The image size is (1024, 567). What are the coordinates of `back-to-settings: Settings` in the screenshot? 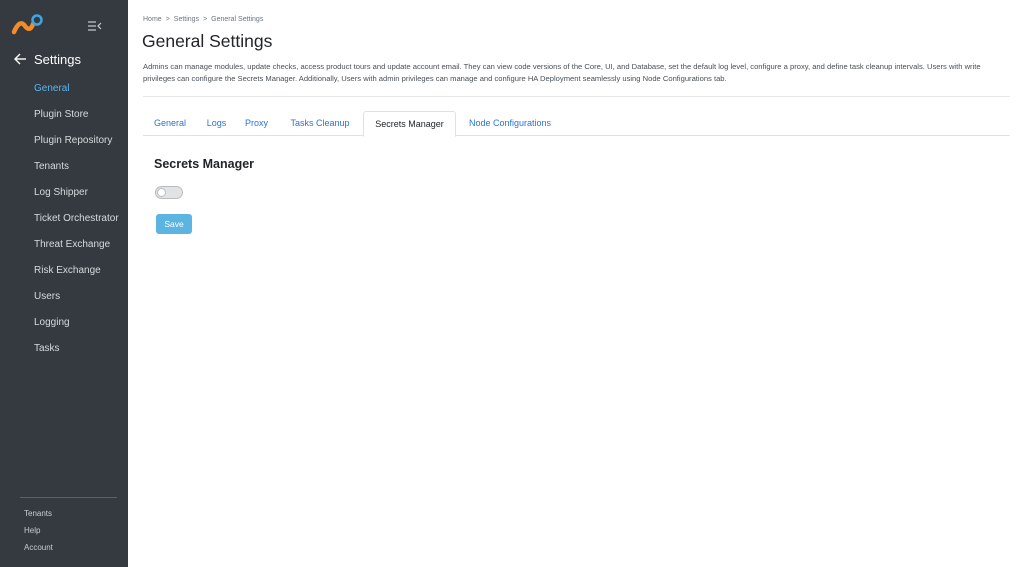 It's located at (47, 59).